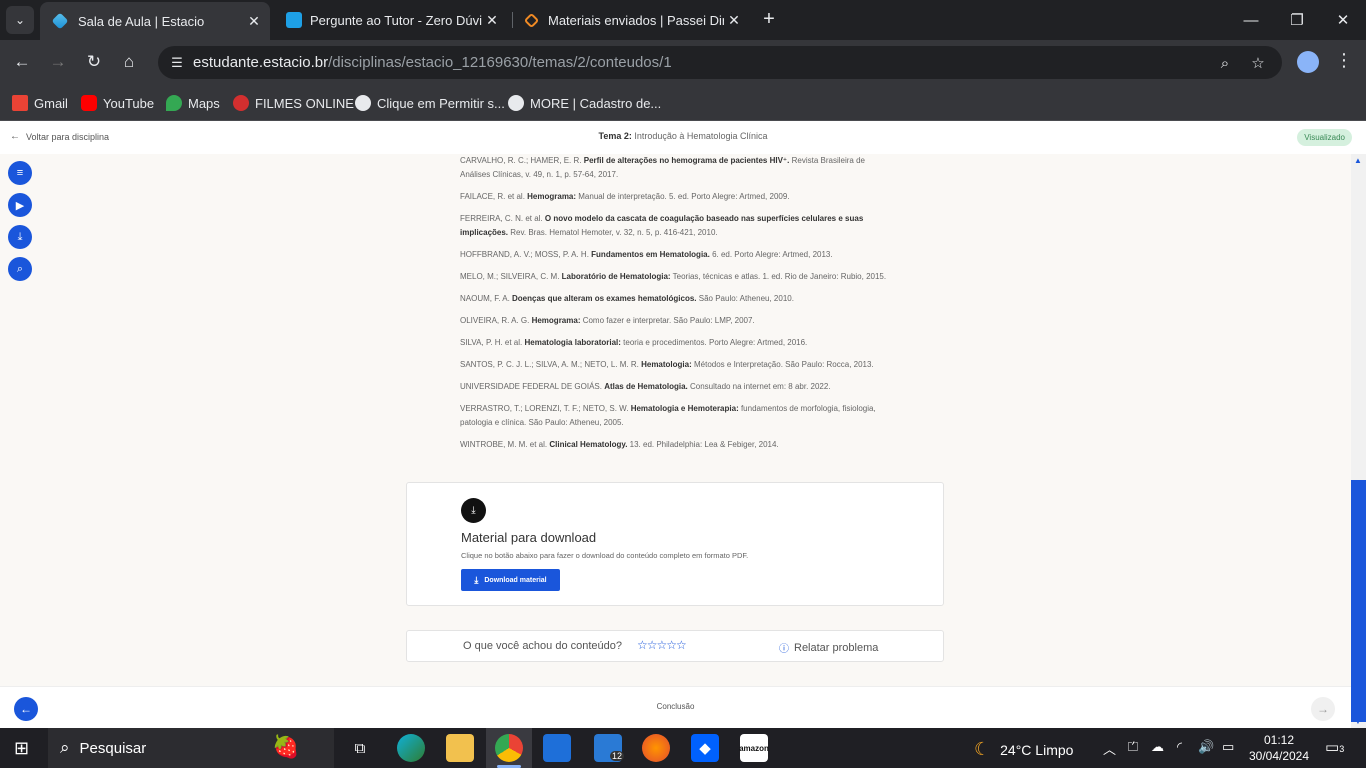 This screenshot has height=768, width=1366. What do you see at coordinates (129, 62) in the screenshot?
I see `home-icon: ⌂` at bounding box center [129, 62].